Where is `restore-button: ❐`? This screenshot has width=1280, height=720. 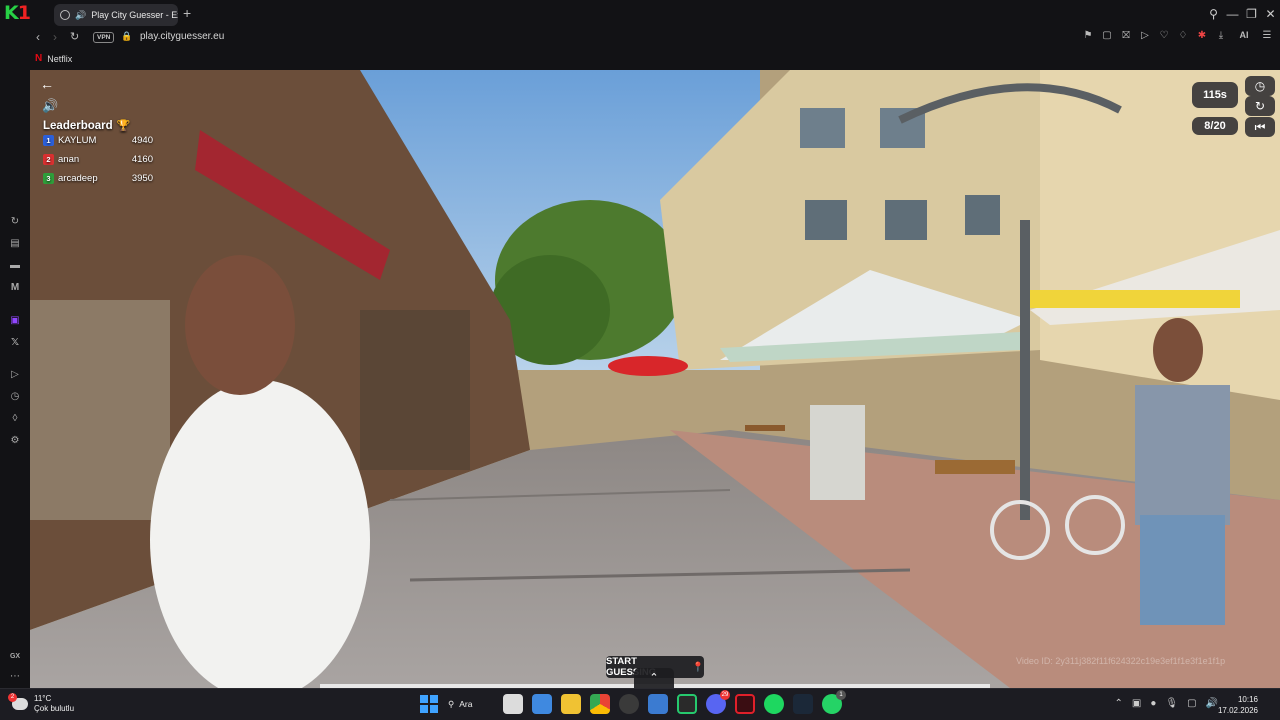
restore-button: ❐ is located at coordinates (1251, 14).